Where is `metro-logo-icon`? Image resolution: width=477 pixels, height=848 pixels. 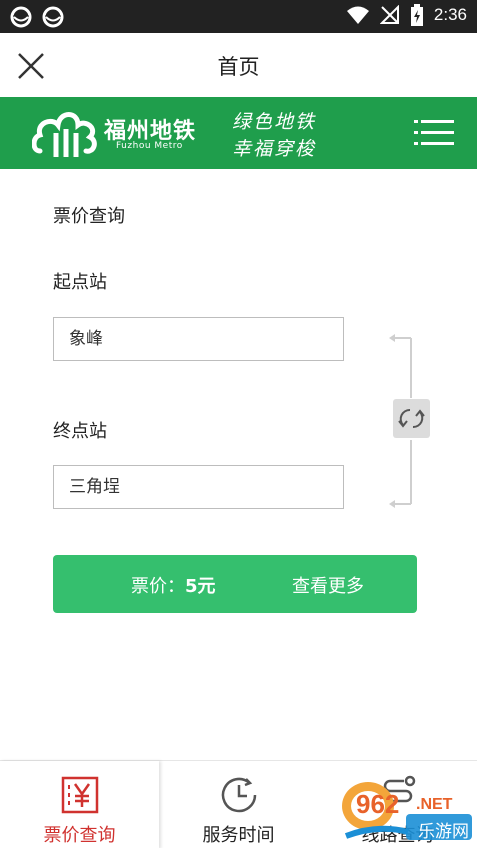 metro-logo-icon is located at coordinates (64, 134).